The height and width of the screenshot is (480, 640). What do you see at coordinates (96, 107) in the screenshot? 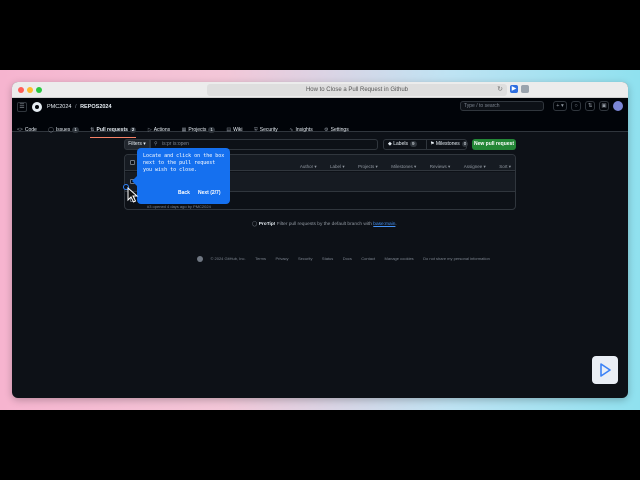
I see `repo-link: REPOS2024` at bounding box center [96, 107].